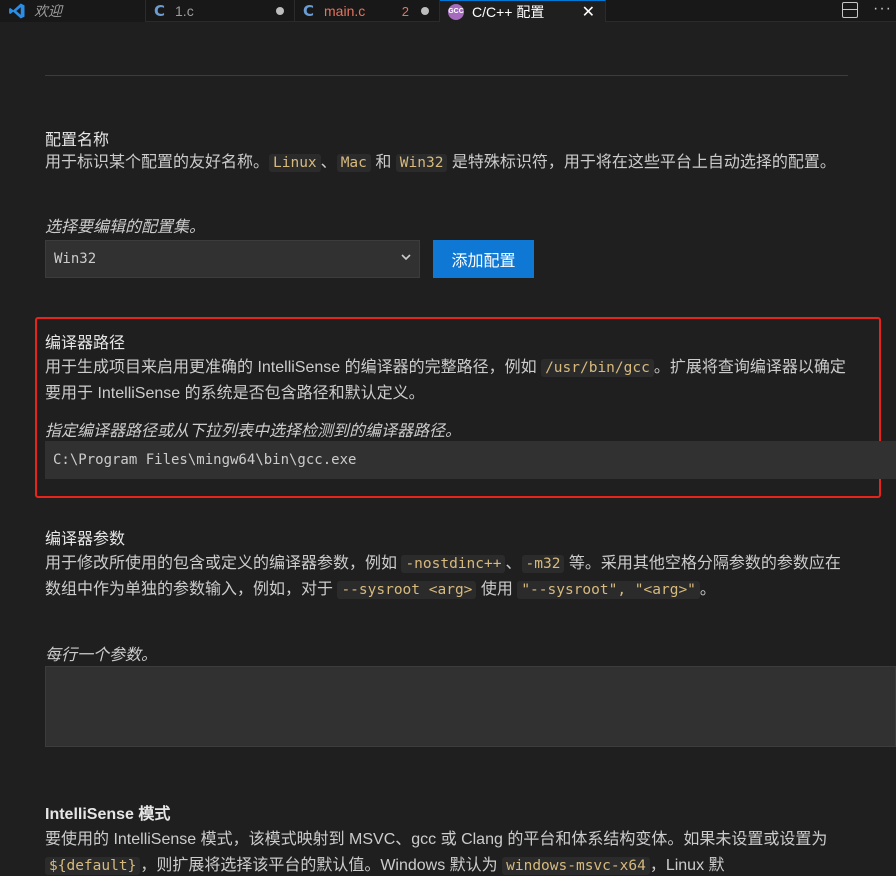 The height and width of the screenshot is (876, 896). Describe the element at coordinates (220, 11) in the screenshot. I see `tab-1-c: C 1.c` at that location.